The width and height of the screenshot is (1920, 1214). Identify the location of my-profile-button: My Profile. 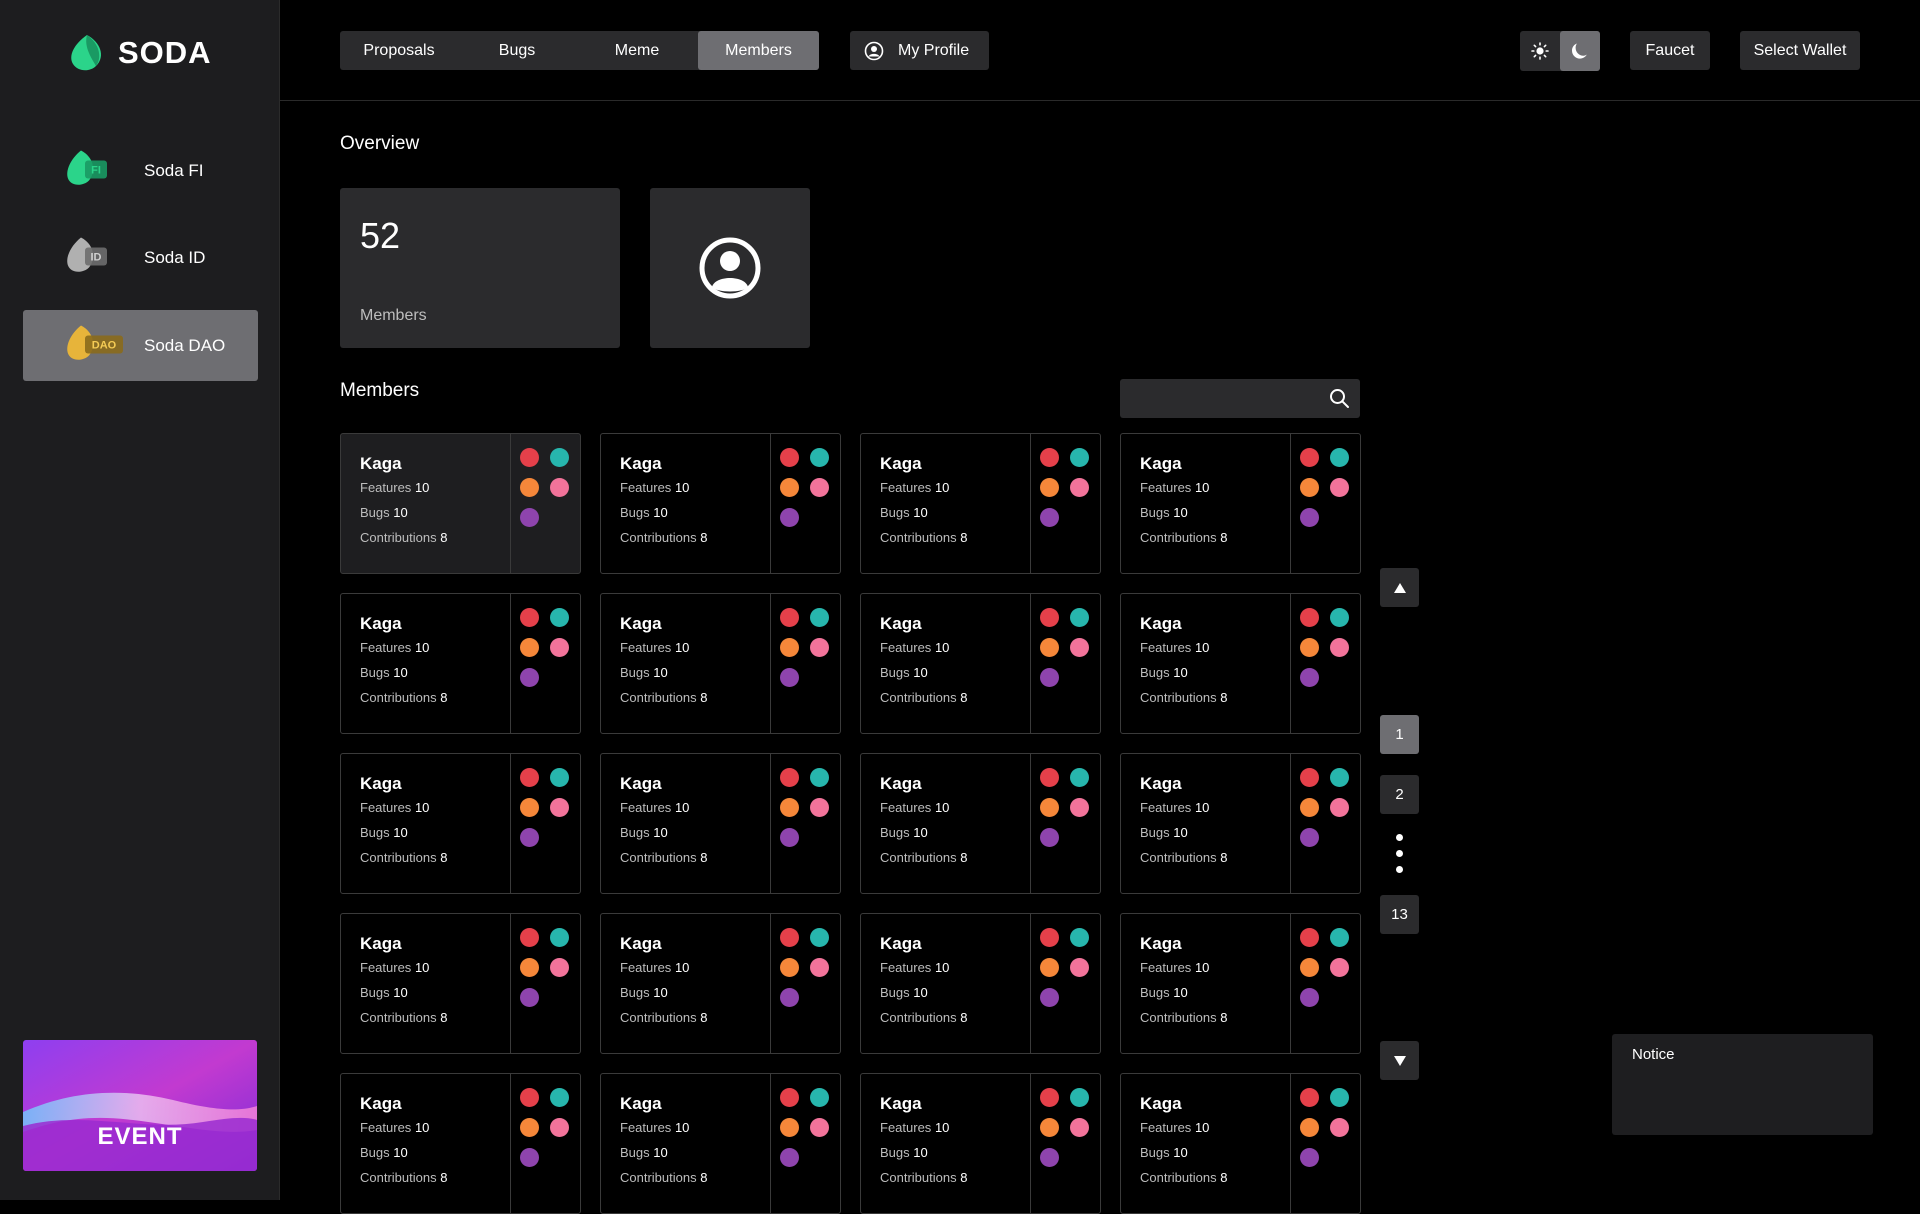
(919, 50).